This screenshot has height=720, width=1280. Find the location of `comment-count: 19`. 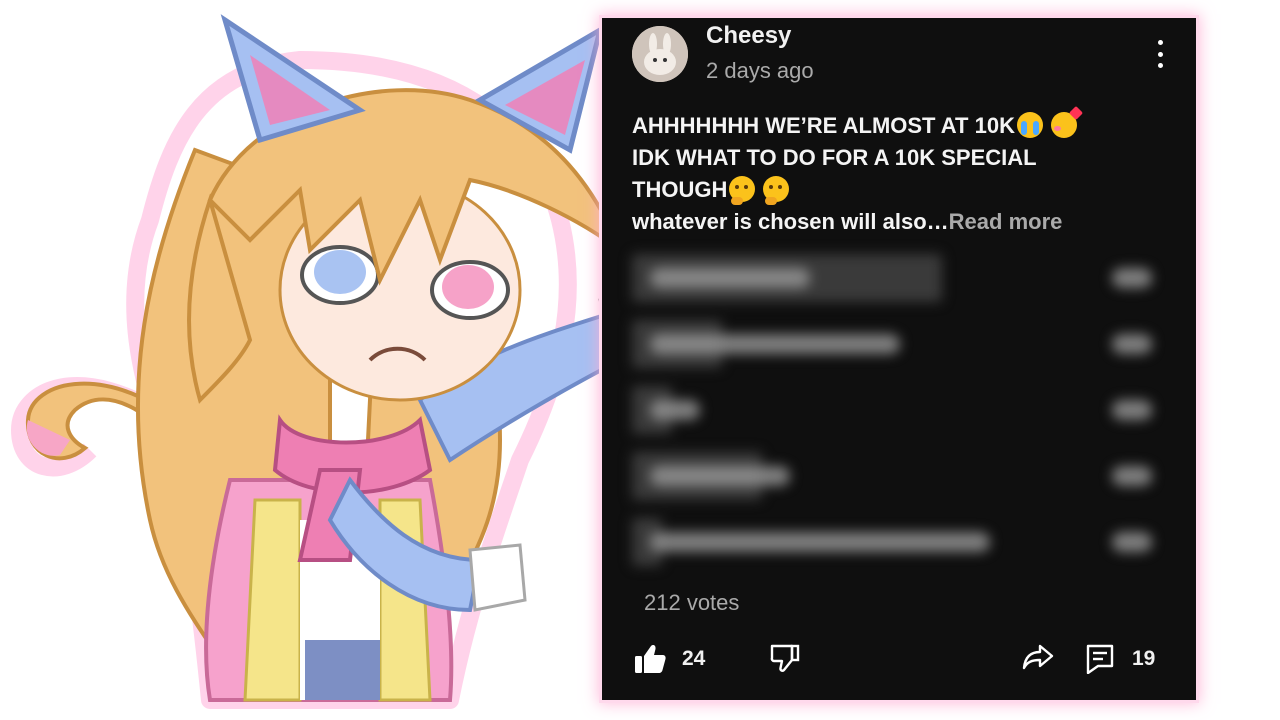

comment-count: 19 is located at coordinates (1144, 658).